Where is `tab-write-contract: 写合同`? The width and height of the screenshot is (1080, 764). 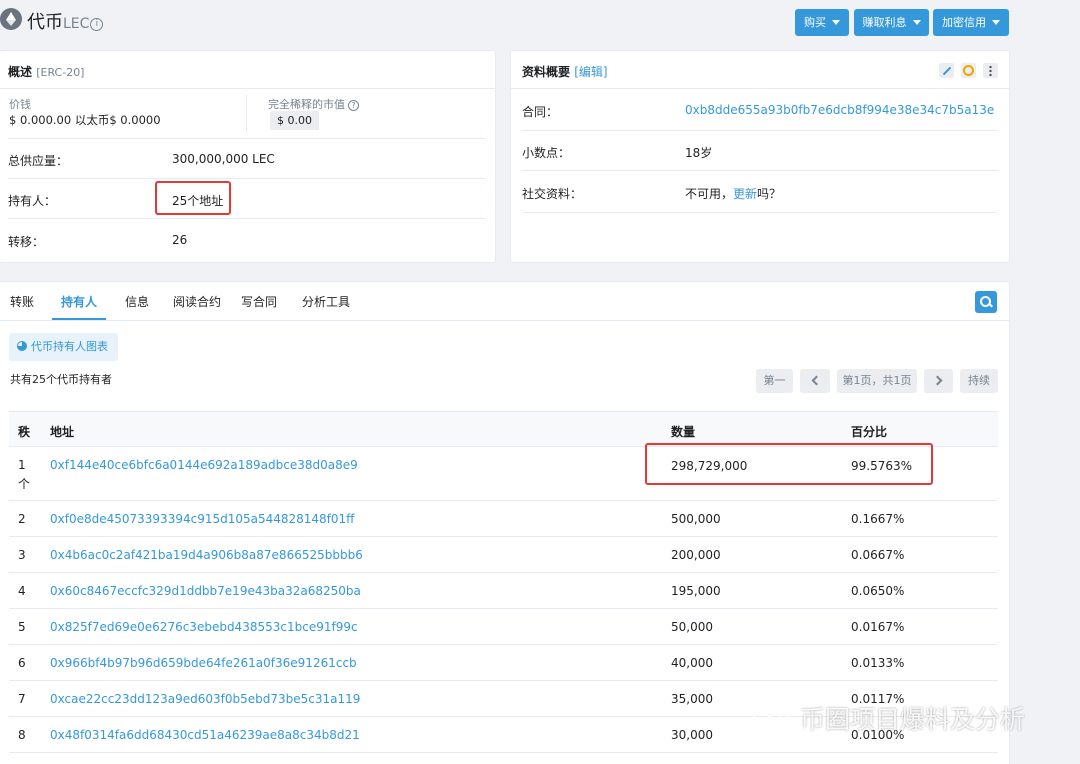 tab-write-contract: 写合同 is located at coordinates (259, 301).